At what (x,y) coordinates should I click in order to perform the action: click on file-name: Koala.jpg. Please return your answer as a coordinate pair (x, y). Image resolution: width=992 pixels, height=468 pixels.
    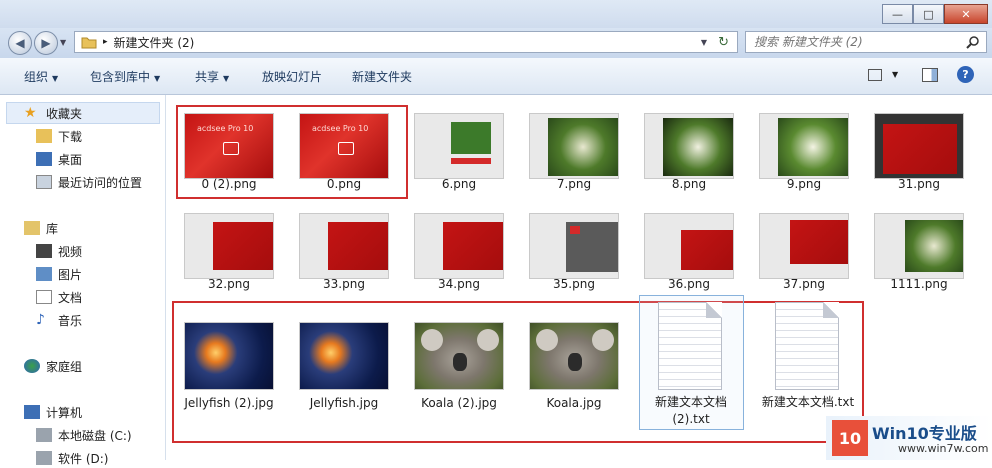
    Looking at the image, I should click on (574, 403).